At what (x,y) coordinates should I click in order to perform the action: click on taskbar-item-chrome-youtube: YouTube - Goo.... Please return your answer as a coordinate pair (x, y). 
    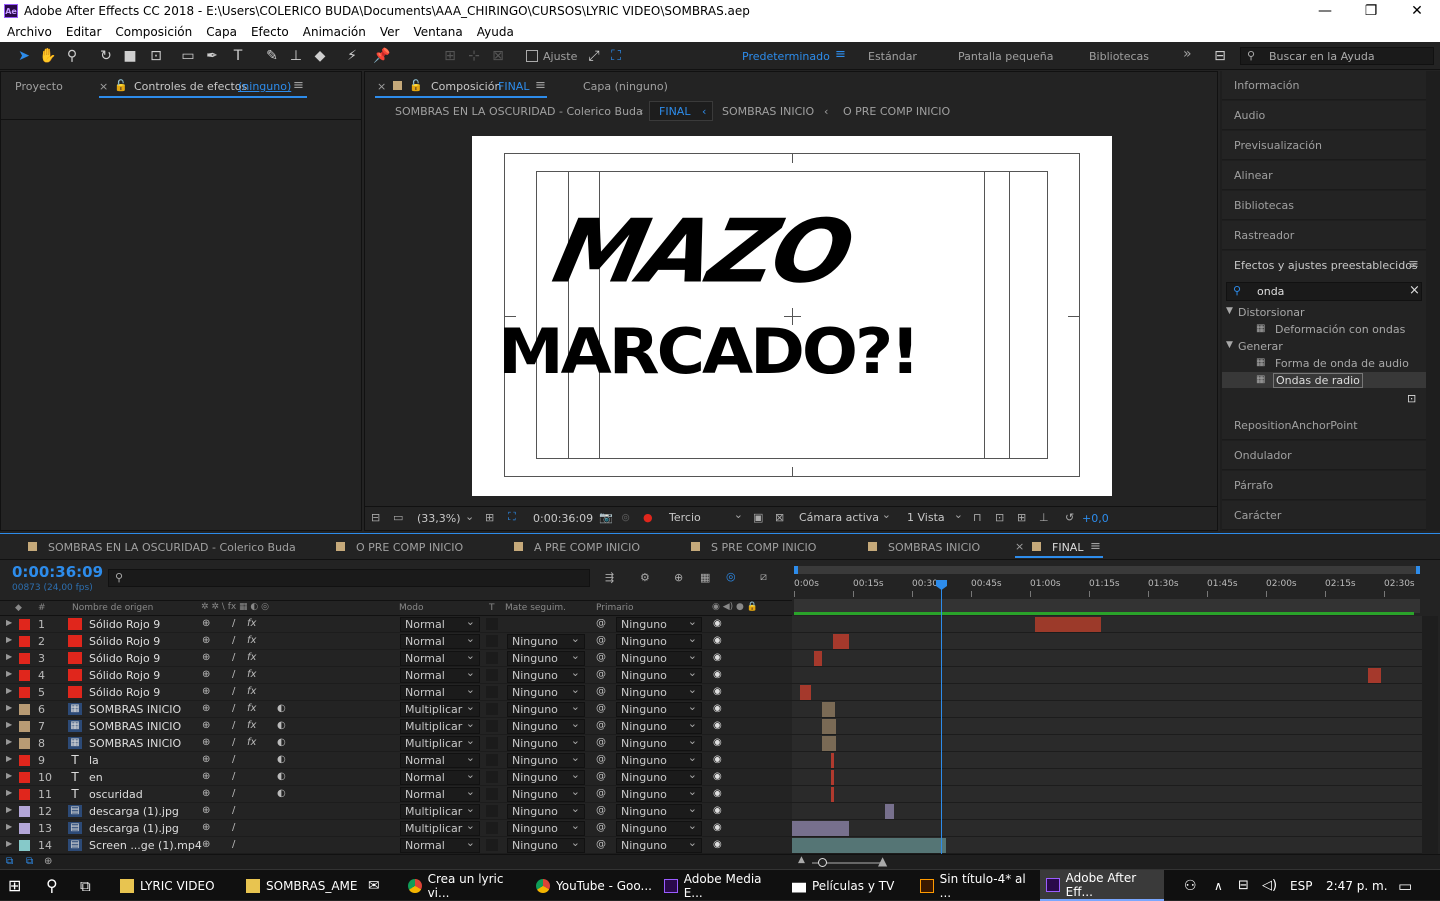
    Looking at the image, I should click on (592, 885).